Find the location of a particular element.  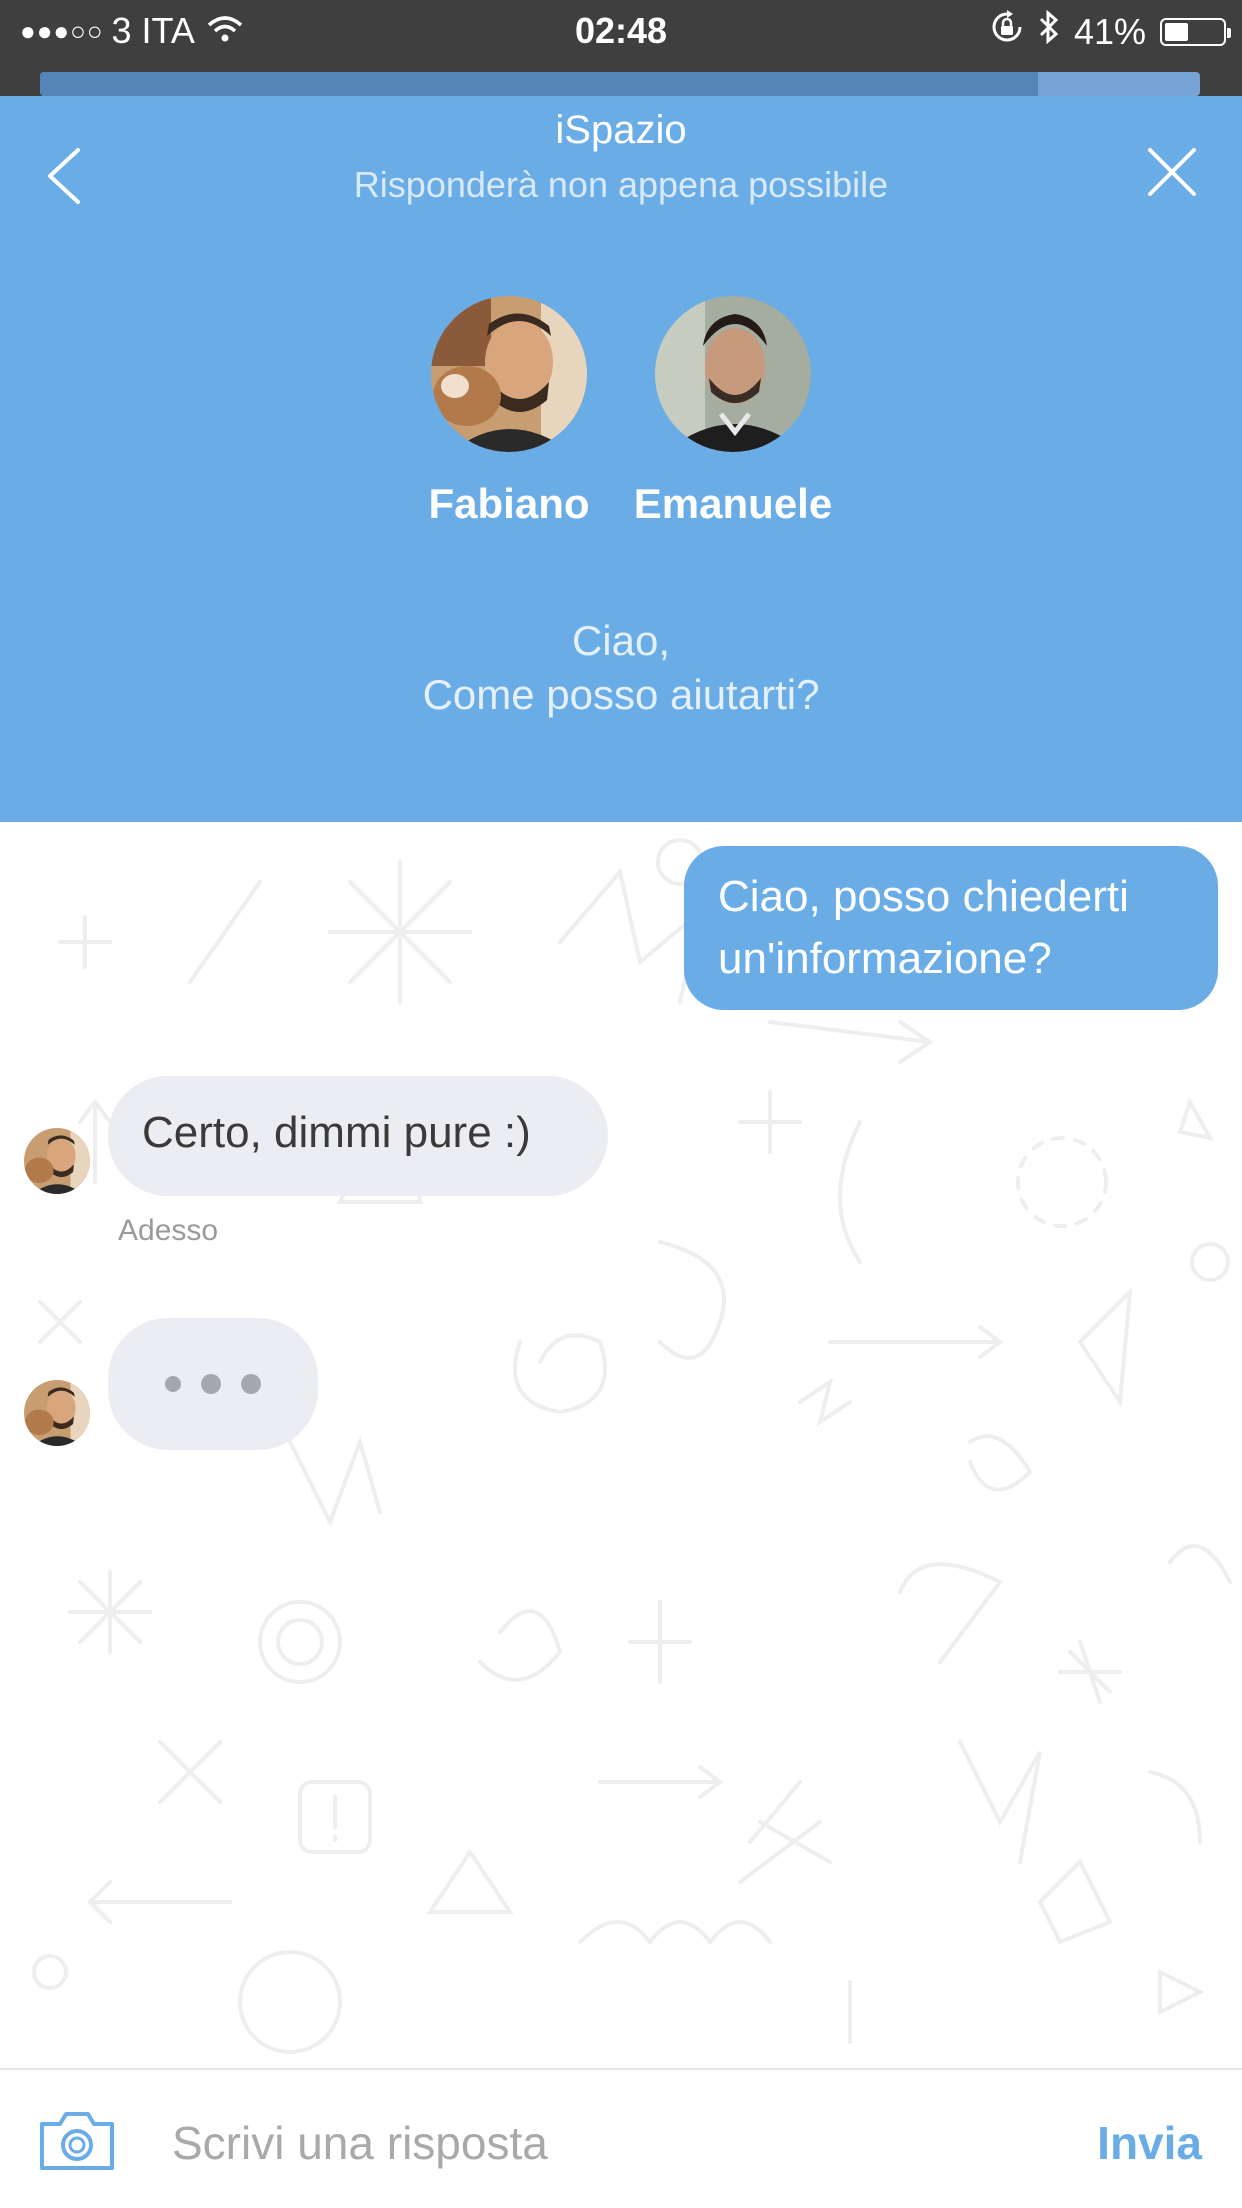

battery-icon is located at coordinates (1195, 31).